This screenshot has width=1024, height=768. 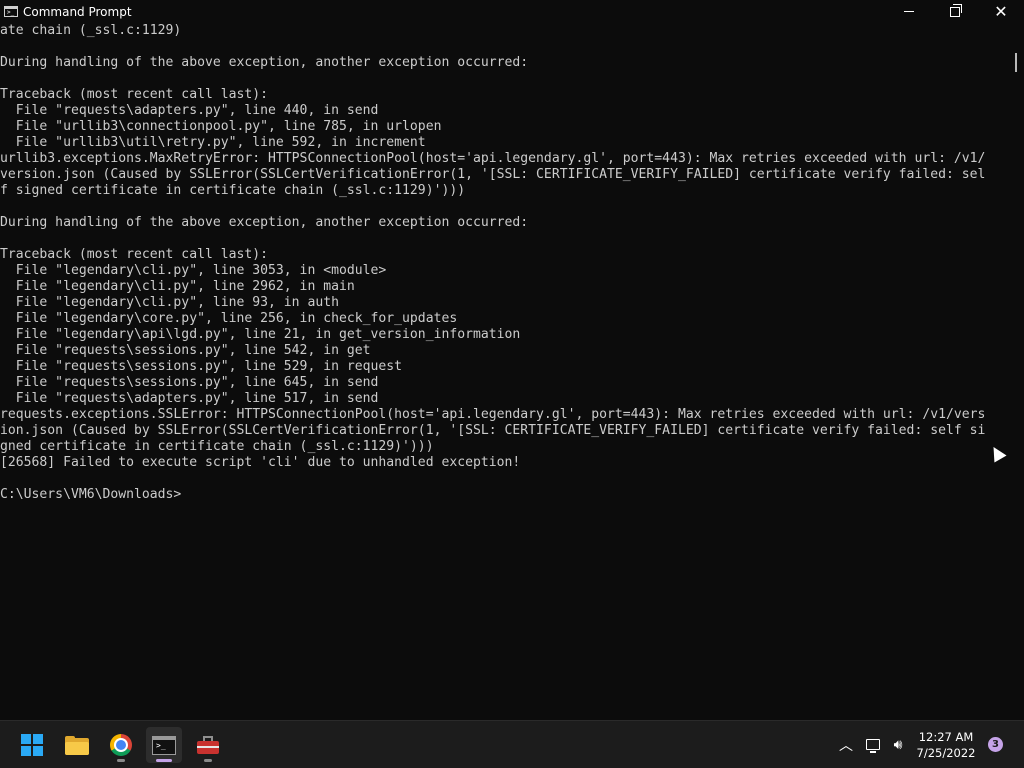 I want to click on toolbox-icon, so click(x=208, y=745).